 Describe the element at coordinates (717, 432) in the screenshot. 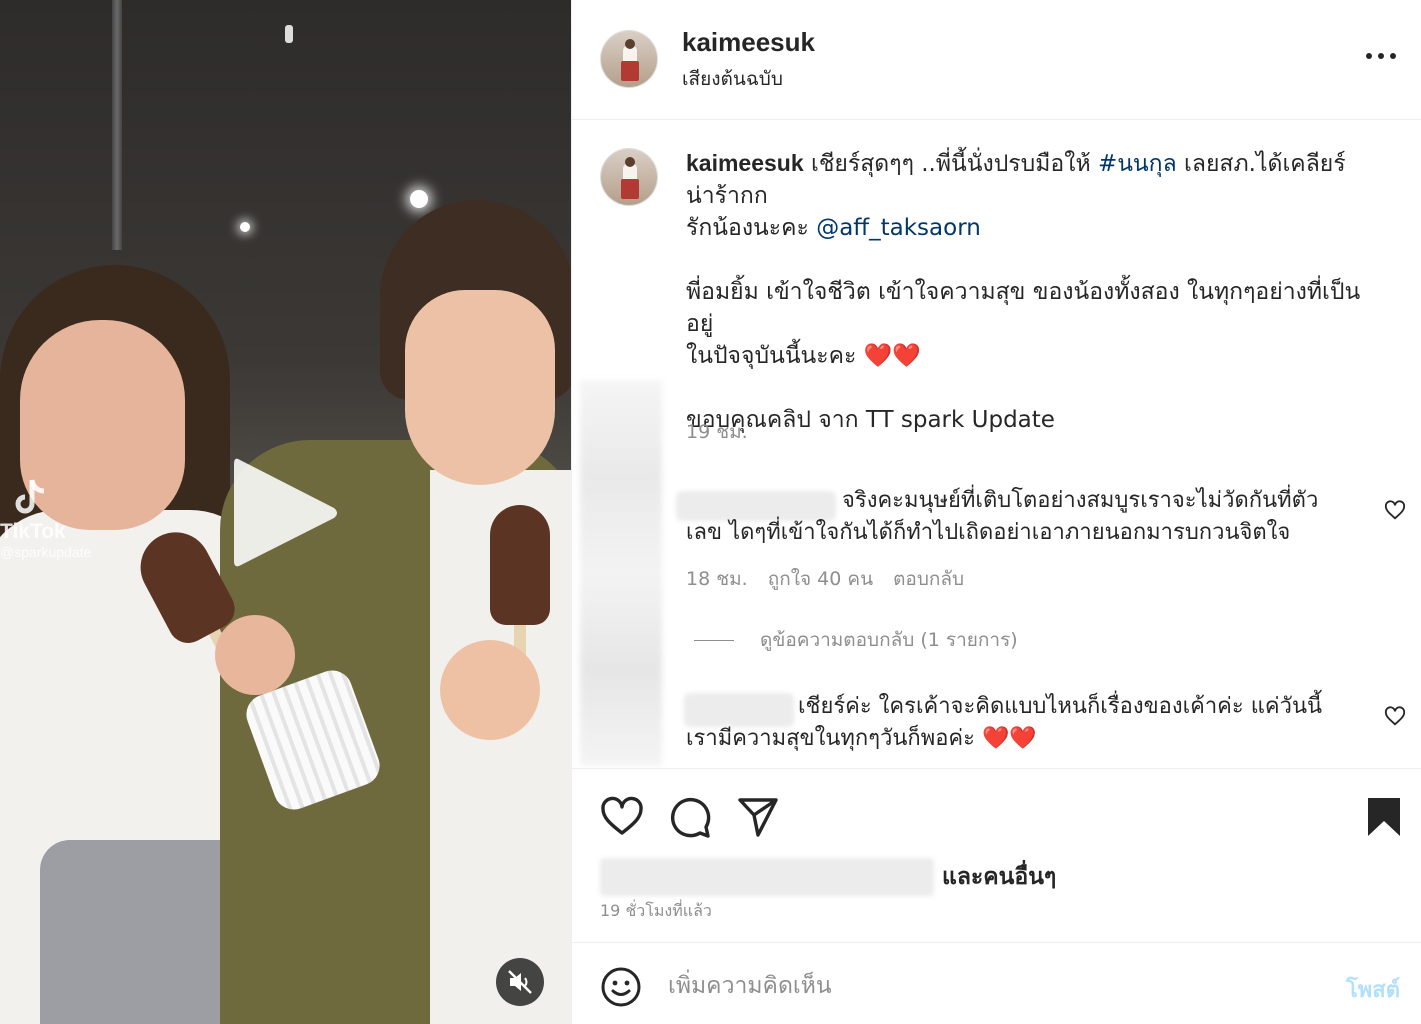

I see `caption-time: 19 ชม.` at that location.